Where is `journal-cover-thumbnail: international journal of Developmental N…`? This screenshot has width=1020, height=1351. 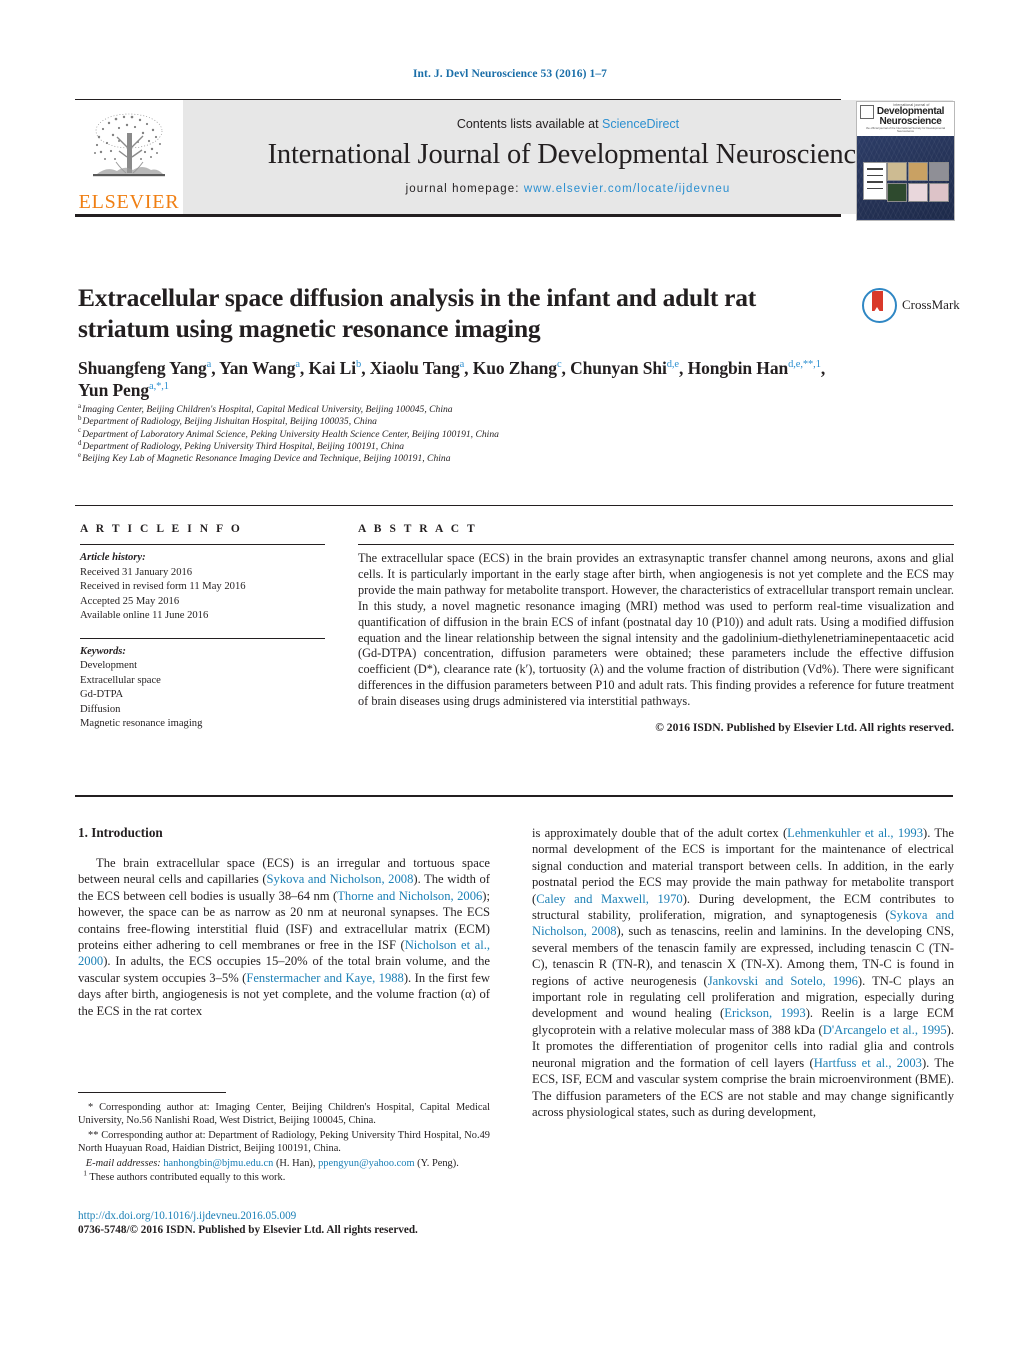
journal-cover-thumbnail: international journal of Developmental N… is located at coordinates (905, 161).